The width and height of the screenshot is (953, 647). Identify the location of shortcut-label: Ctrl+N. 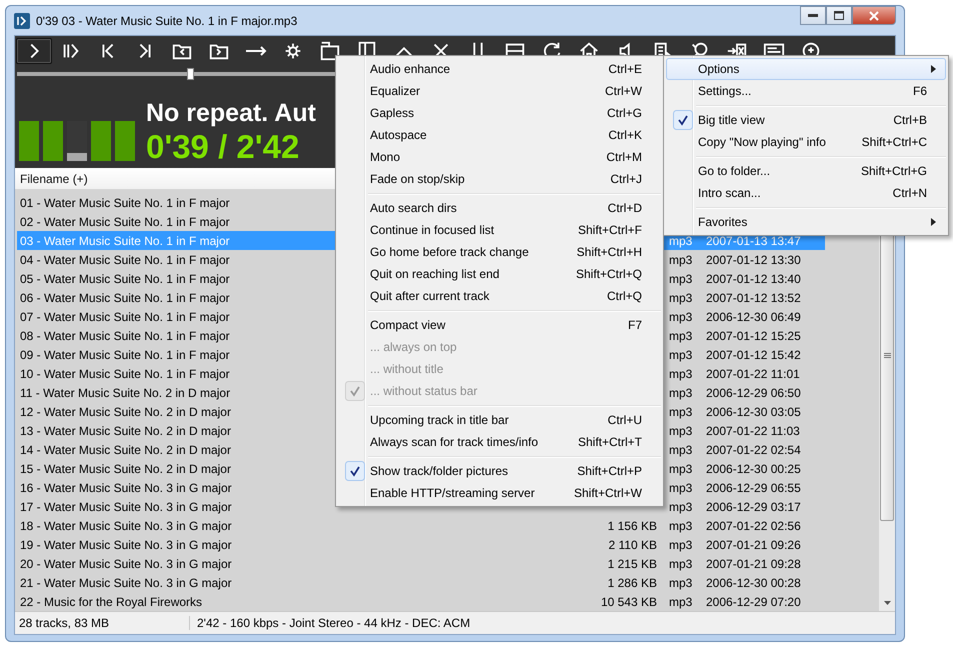
(909, 193).